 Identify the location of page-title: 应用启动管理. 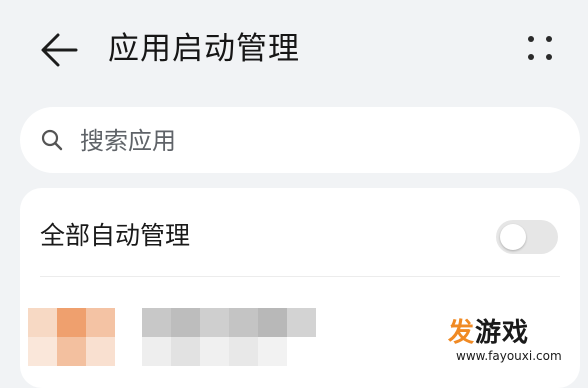
(204, 49).